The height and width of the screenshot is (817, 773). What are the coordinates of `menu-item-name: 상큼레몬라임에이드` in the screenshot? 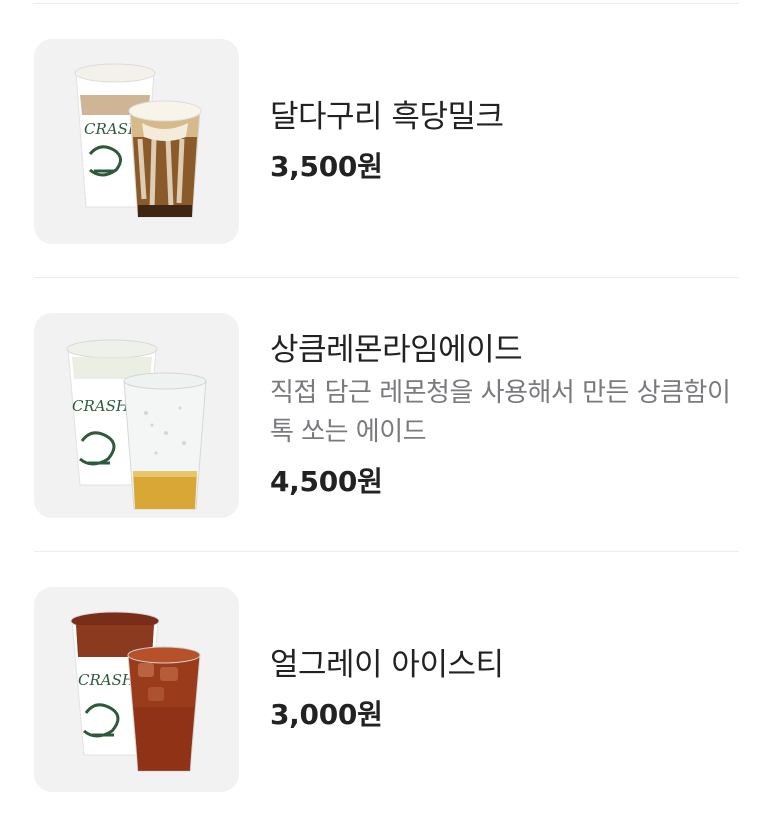 It's located at (396, 349).